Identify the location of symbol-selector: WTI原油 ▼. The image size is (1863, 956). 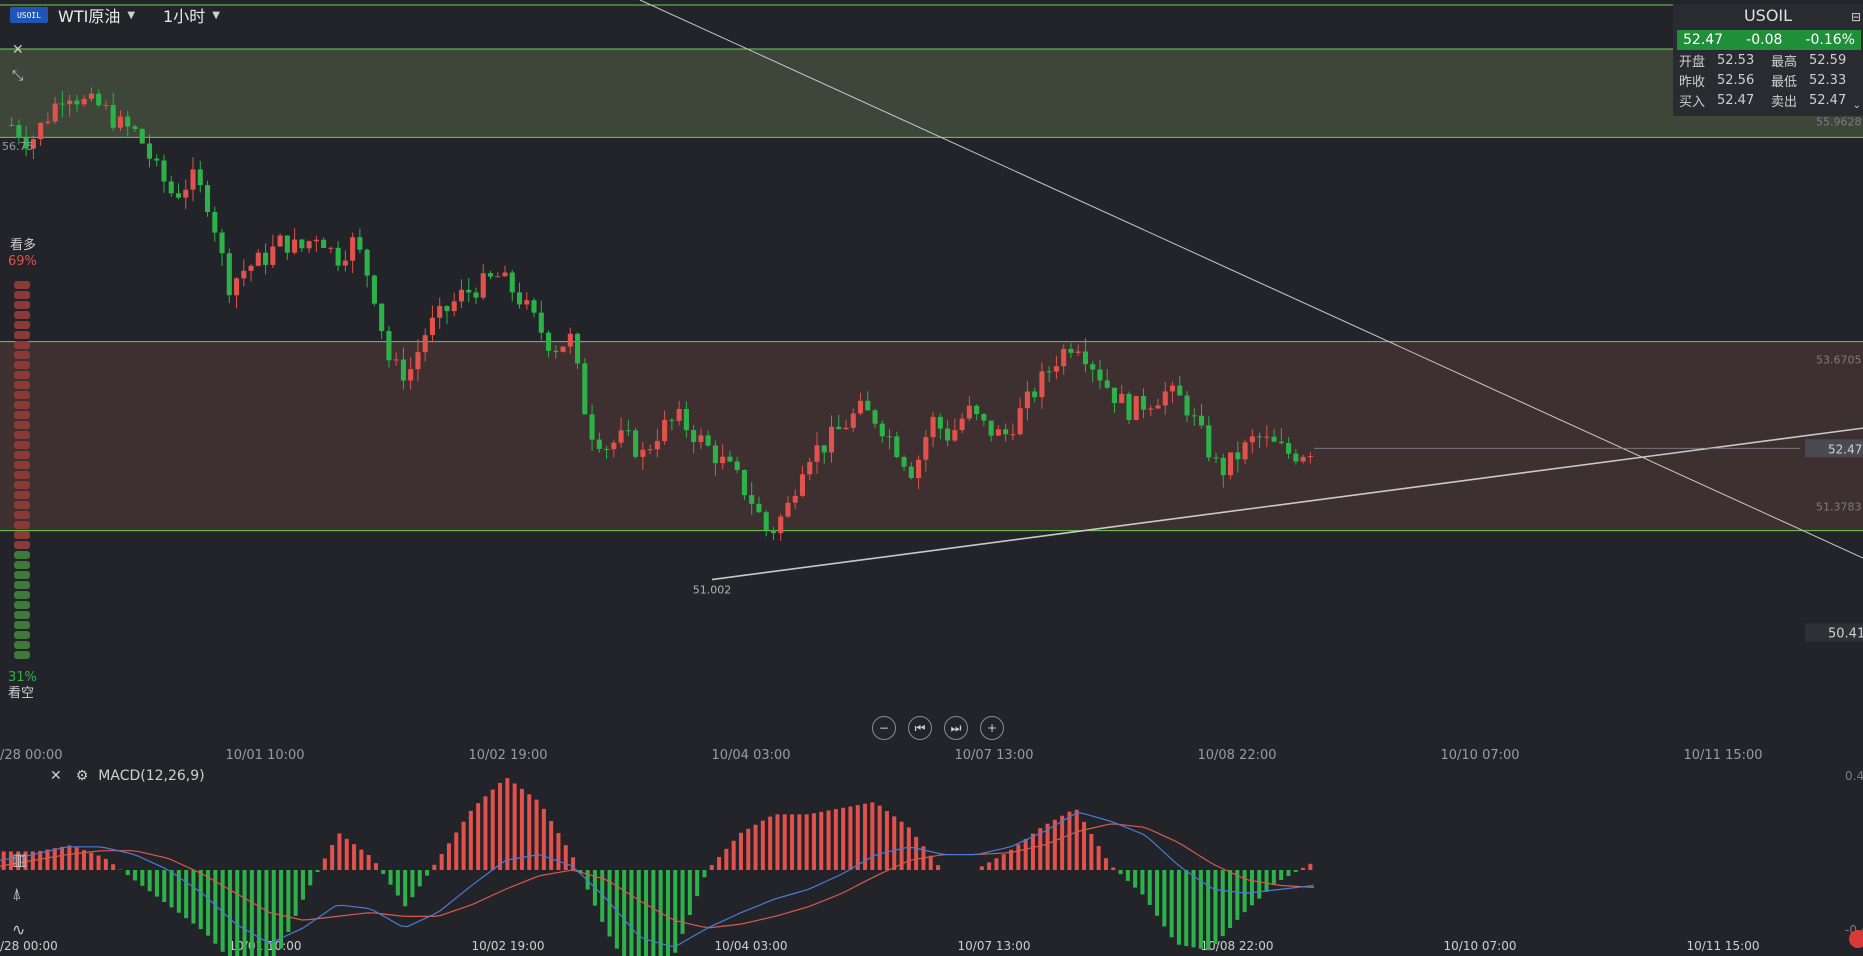
(96, 15).